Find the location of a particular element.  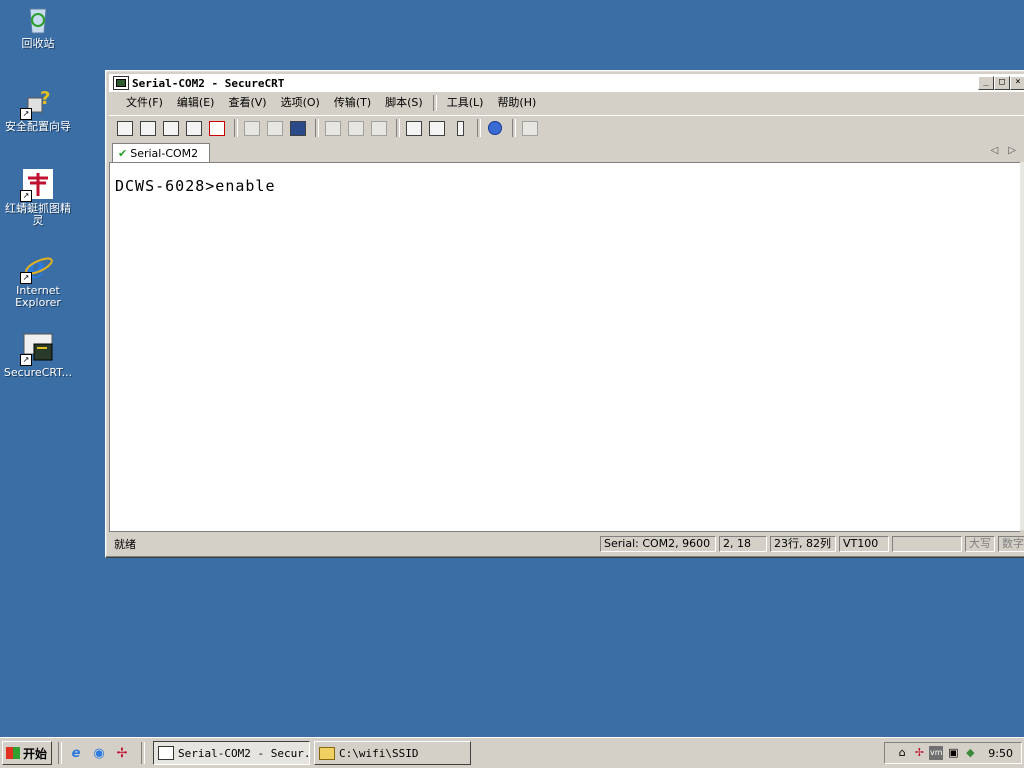

help-icon is located at coordinates (495, 128).